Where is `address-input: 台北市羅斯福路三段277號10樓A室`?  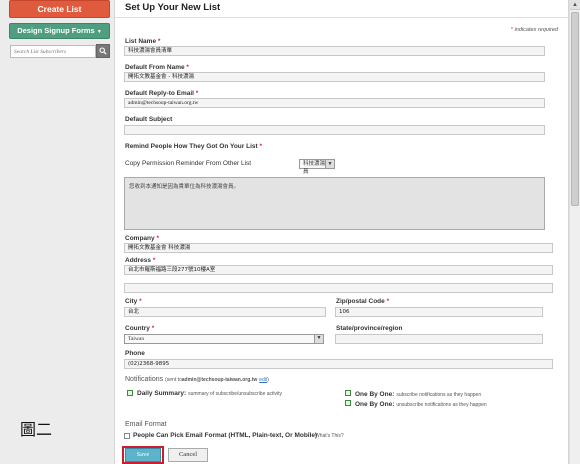
address-input: 台北市羅斯福路三段277號10樓A室 is located at coordinates (338, 270).